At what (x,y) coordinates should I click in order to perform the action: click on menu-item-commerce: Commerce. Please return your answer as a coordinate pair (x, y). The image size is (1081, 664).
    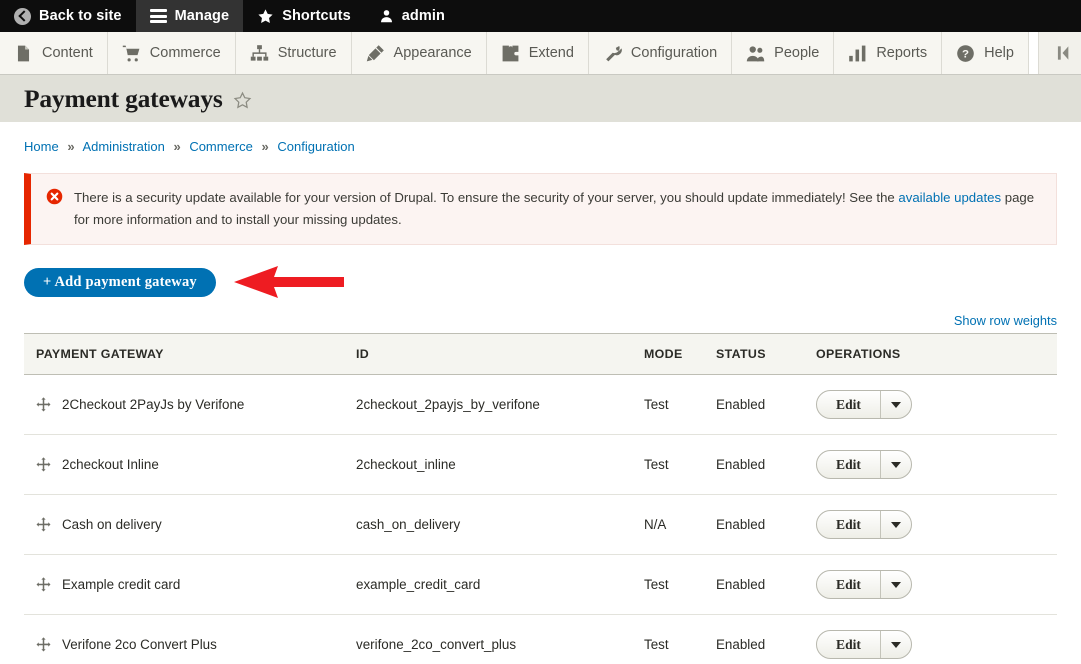
    Looking at the image, I should click on (171, 53).